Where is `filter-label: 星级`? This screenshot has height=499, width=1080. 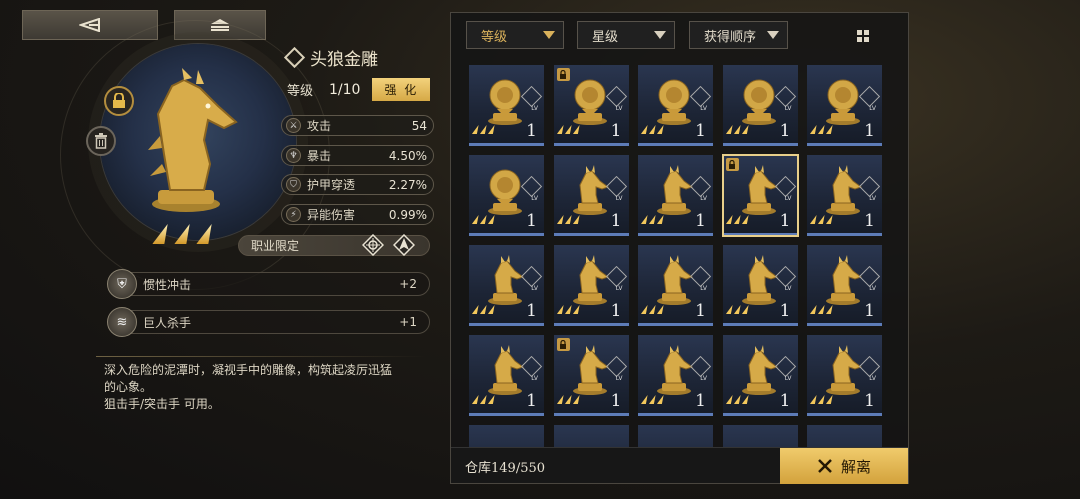
filter-label: 星级 is located at coordinates (605, 37).